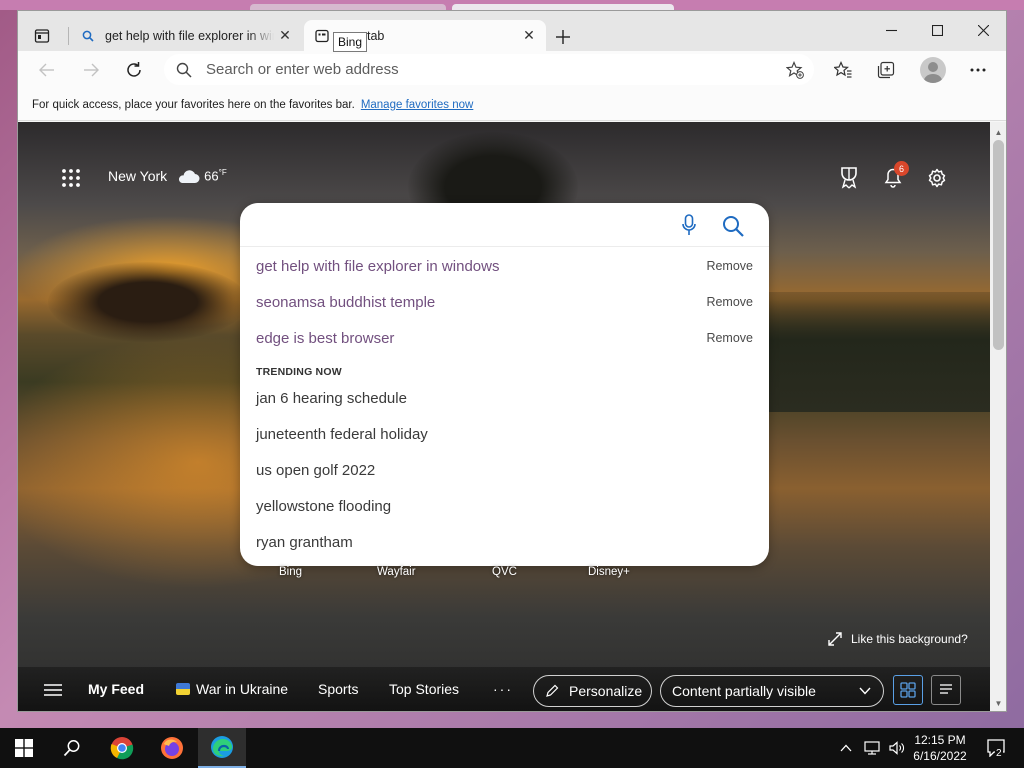 The width and height of the screenshot is (1024, 768). I want to click on network-icon, so click(872, 748).